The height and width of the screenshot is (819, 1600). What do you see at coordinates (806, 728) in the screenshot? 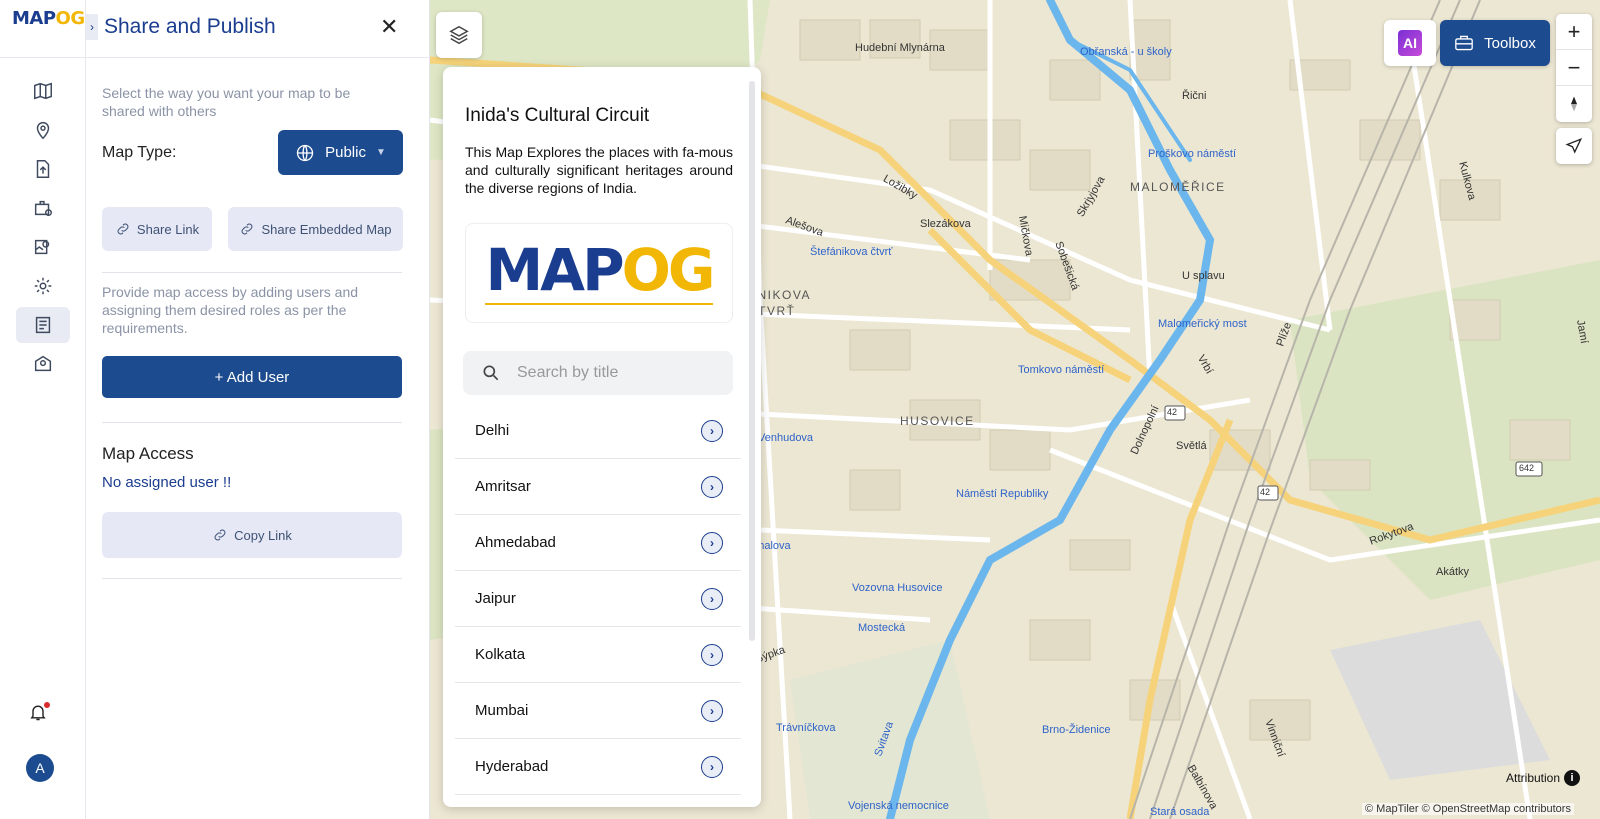
I see `map-place-label: Trávníčkova` at bounding box center [806, 728].